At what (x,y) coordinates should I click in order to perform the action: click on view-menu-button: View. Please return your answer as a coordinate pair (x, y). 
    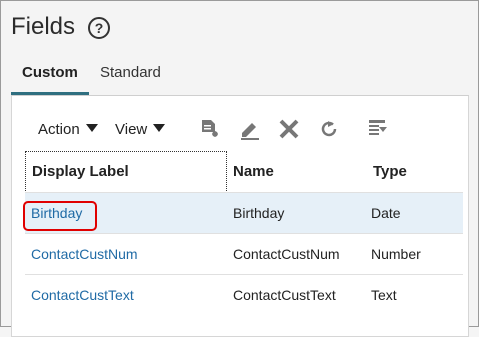
    Looking at the image, I should click on (140, 130).